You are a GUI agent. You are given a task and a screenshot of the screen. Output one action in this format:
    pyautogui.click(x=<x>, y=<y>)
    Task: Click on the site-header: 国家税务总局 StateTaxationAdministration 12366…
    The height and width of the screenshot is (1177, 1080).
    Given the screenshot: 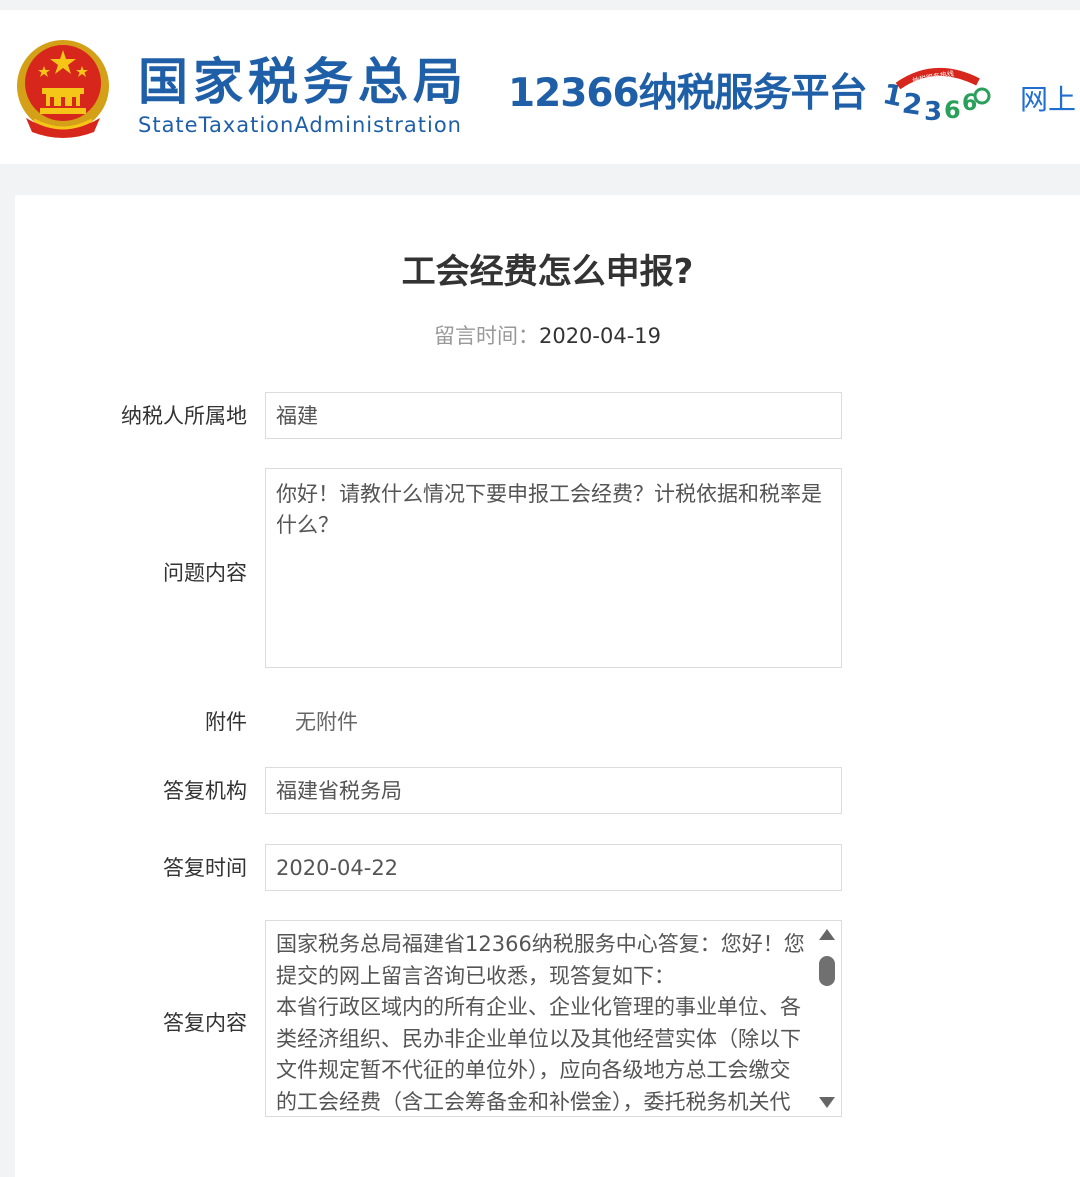 What is the action you would take?
    pyautogui.click(x=540, y=87)
    